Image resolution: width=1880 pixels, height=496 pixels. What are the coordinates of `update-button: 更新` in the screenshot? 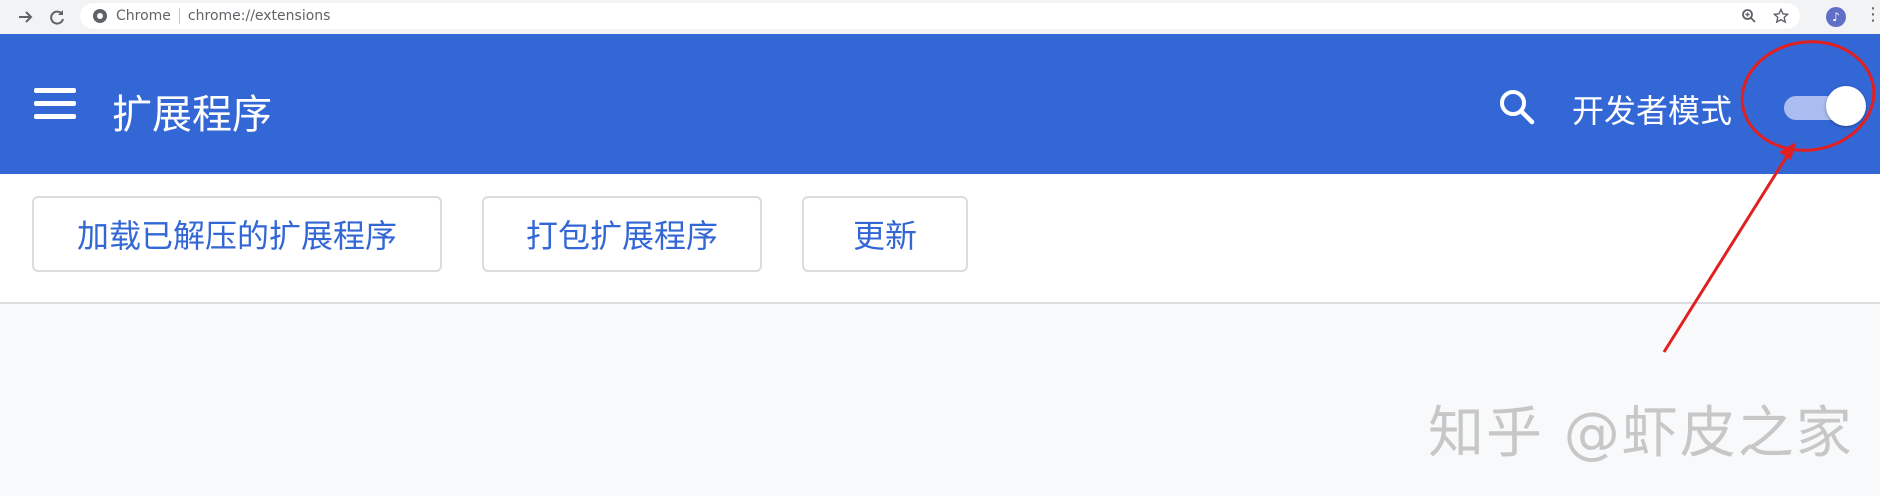 It's located at (885, 234).